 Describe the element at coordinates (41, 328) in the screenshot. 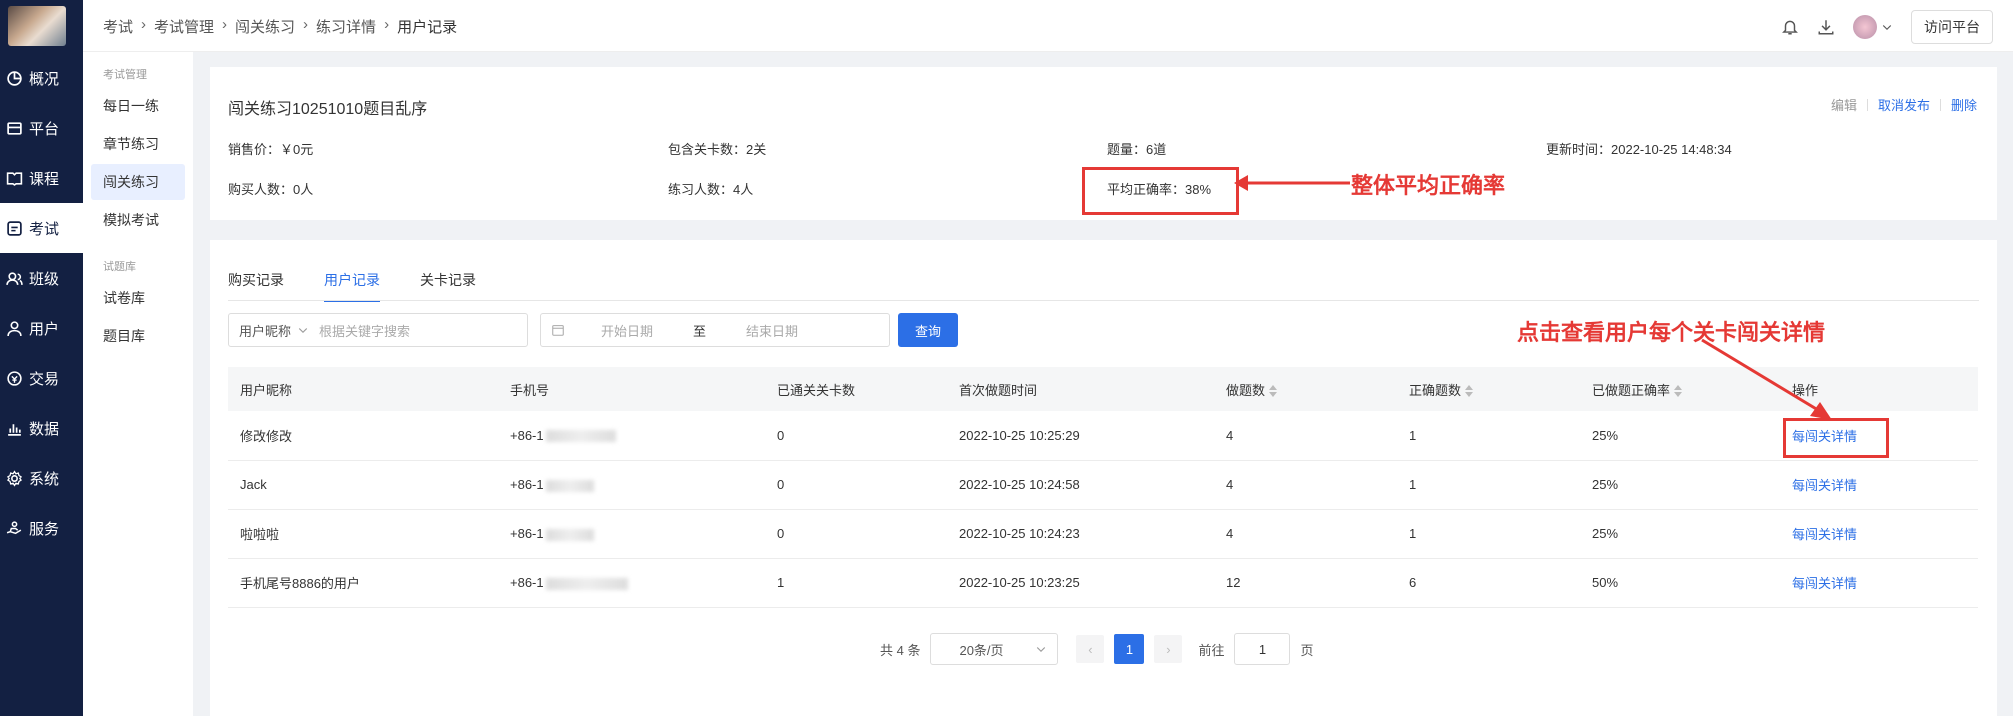

I see `nav-item-user: 用户` at that location.